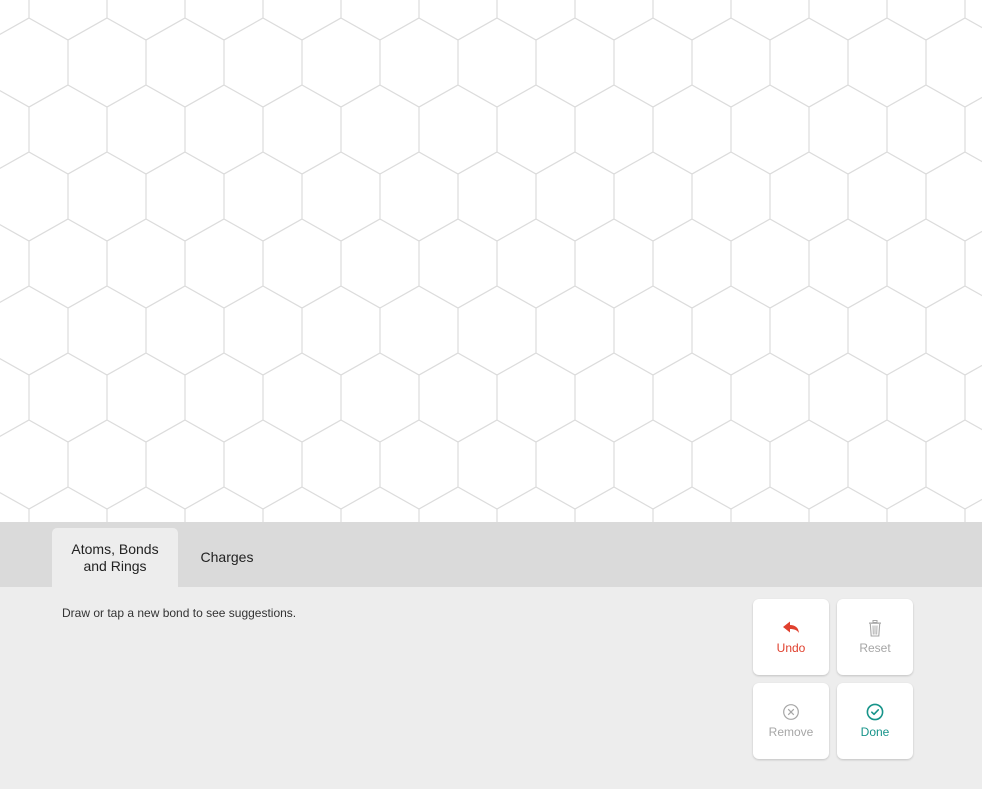 This screenshot has height=789, width=982. Describe the element at coordinates (791, 712) in the screenshot. I see `x-circle-icon` at that location.